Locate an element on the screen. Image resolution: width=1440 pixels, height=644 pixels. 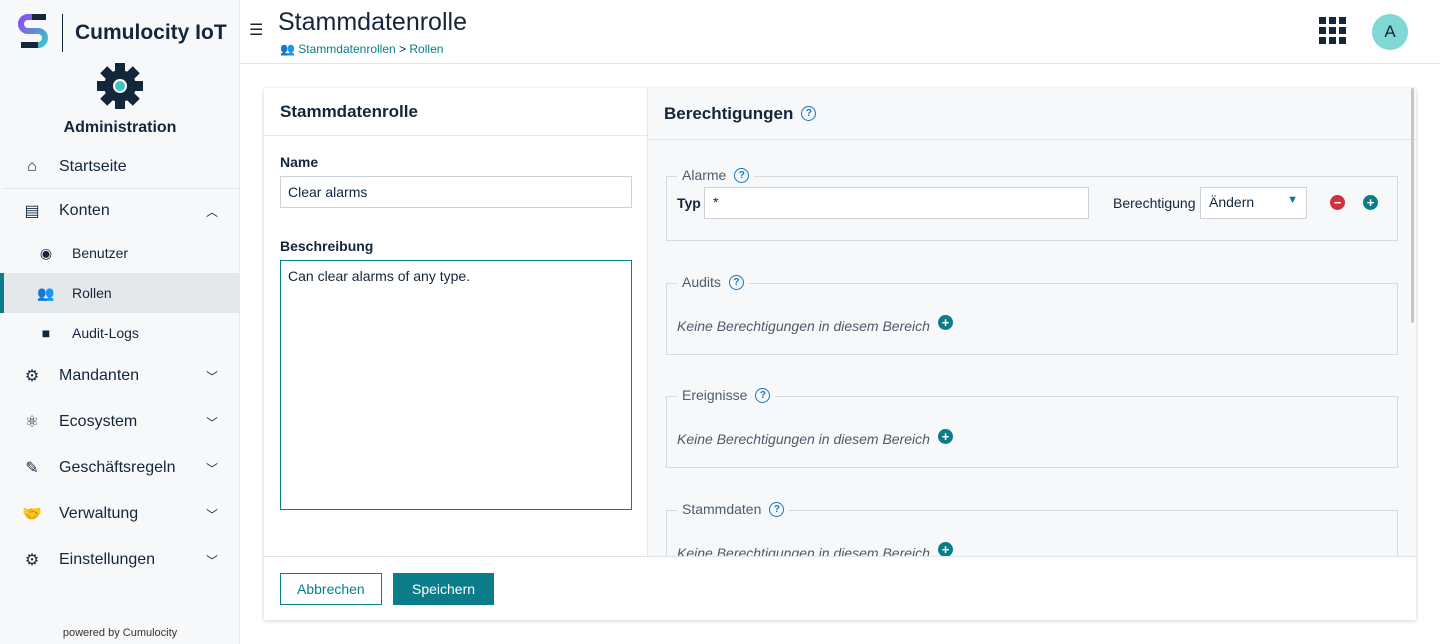
sidebar-item-label: Ecosystem is located at coordinates (98, 421).